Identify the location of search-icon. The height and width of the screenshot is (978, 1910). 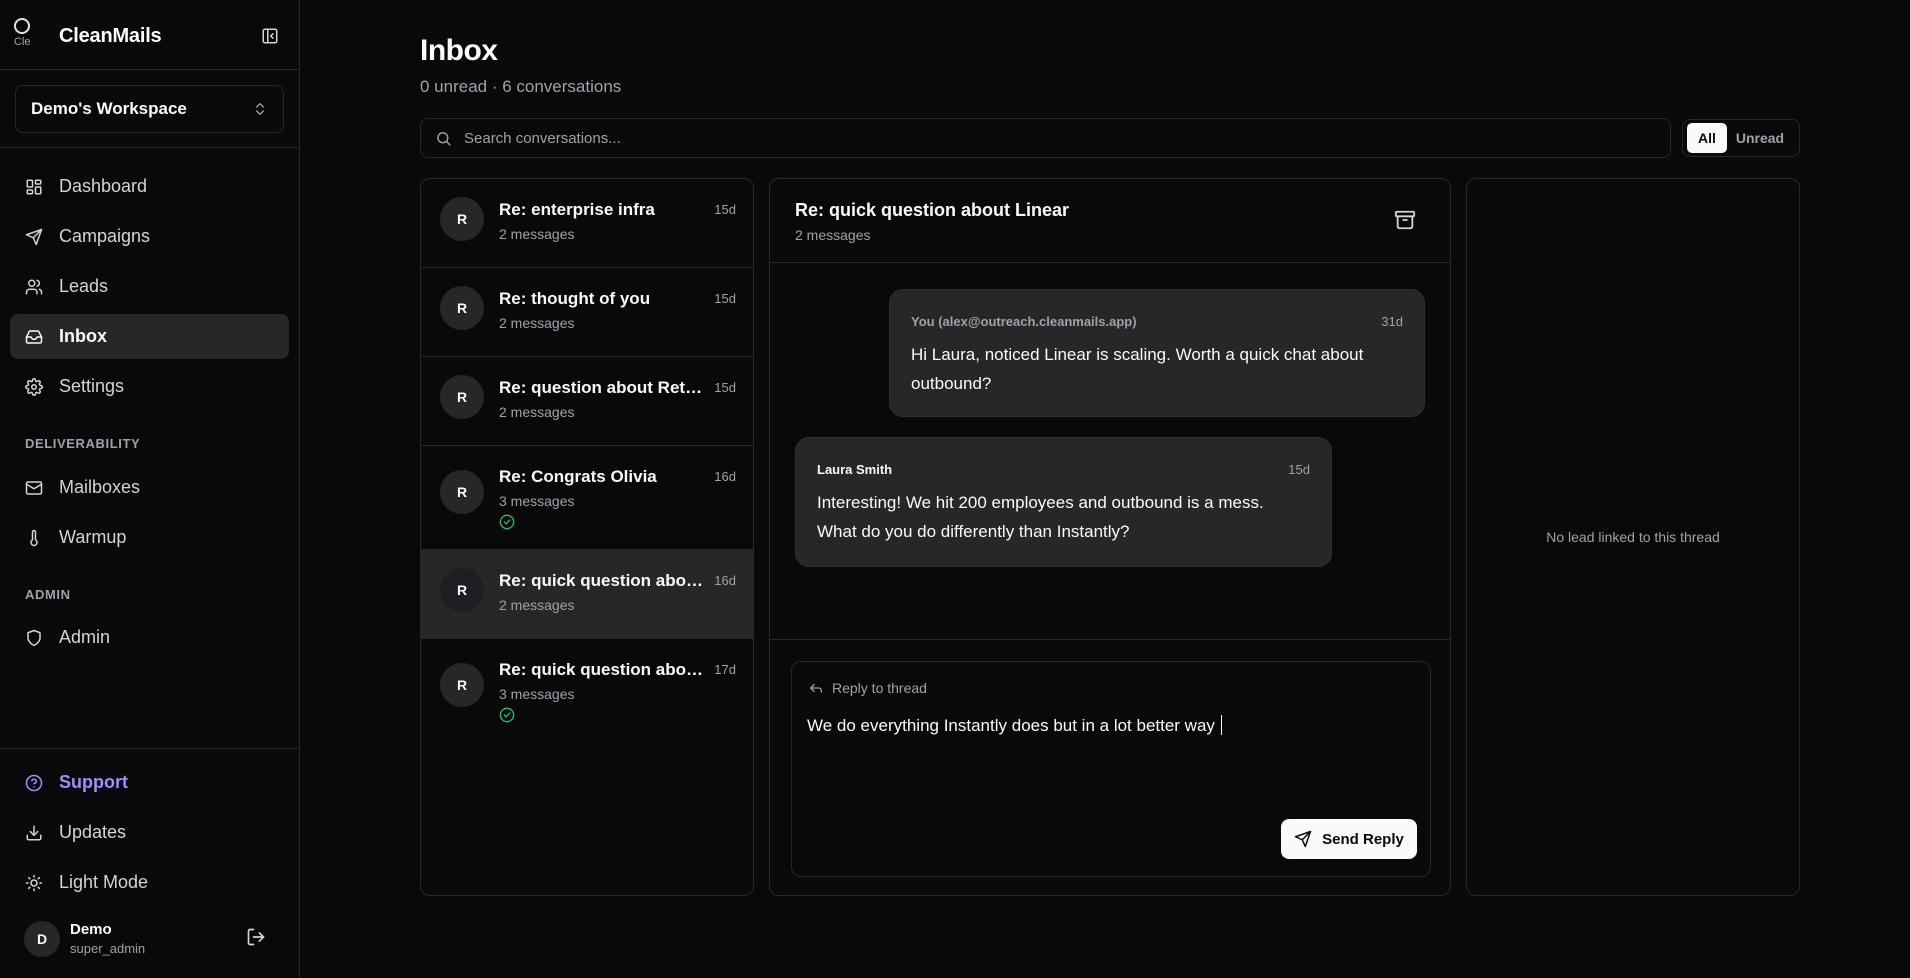
(444, 138).